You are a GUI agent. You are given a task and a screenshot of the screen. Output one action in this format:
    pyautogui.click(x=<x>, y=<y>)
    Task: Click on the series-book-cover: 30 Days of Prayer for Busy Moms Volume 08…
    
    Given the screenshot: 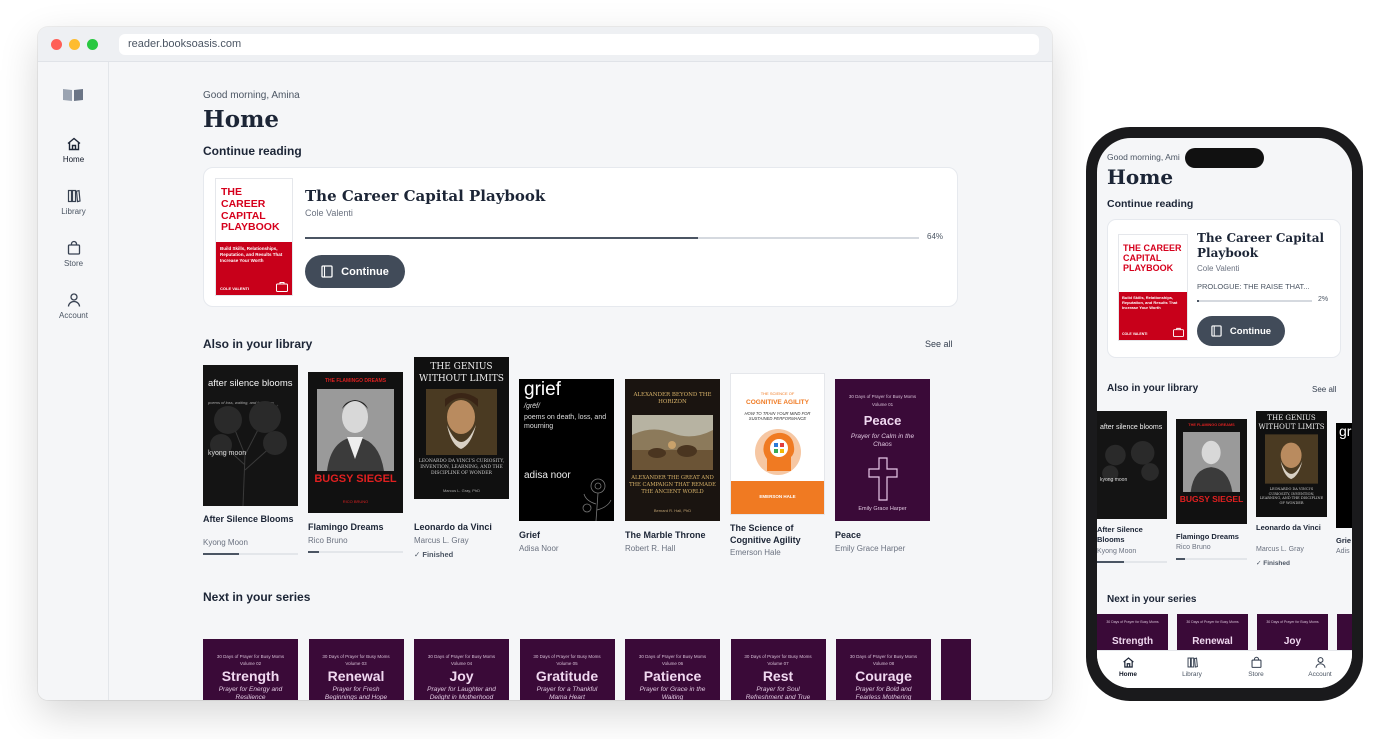 What is the action you would take?
    pyautogui.click(x=883, y=669)
    